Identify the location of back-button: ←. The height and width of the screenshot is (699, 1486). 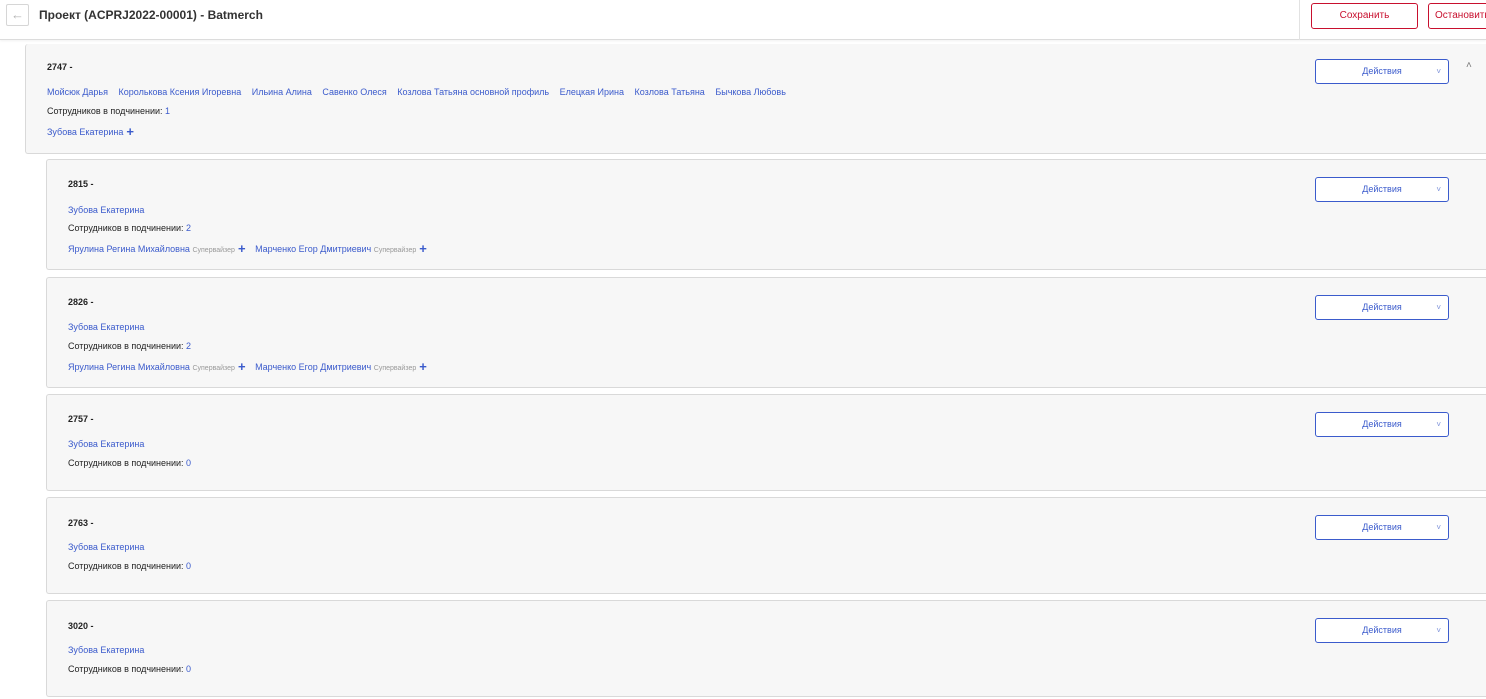
(17, 15).